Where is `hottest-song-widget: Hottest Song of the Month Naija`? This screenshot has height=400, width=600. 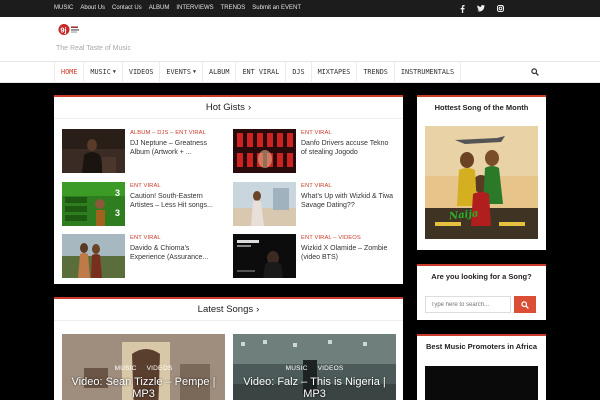 hottest-song-widget: Hottest Song of the Month Naija is located at coordinates (481, 172).